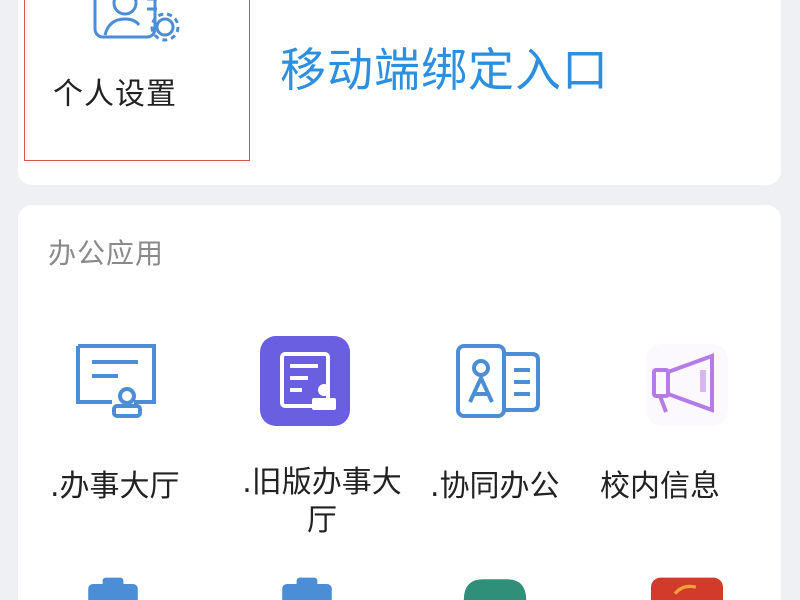 This screenshot has width=800, height=600. Describe the element at coordinates (136, 21) in the screenshot. I see `user-settings-icon` at that location.